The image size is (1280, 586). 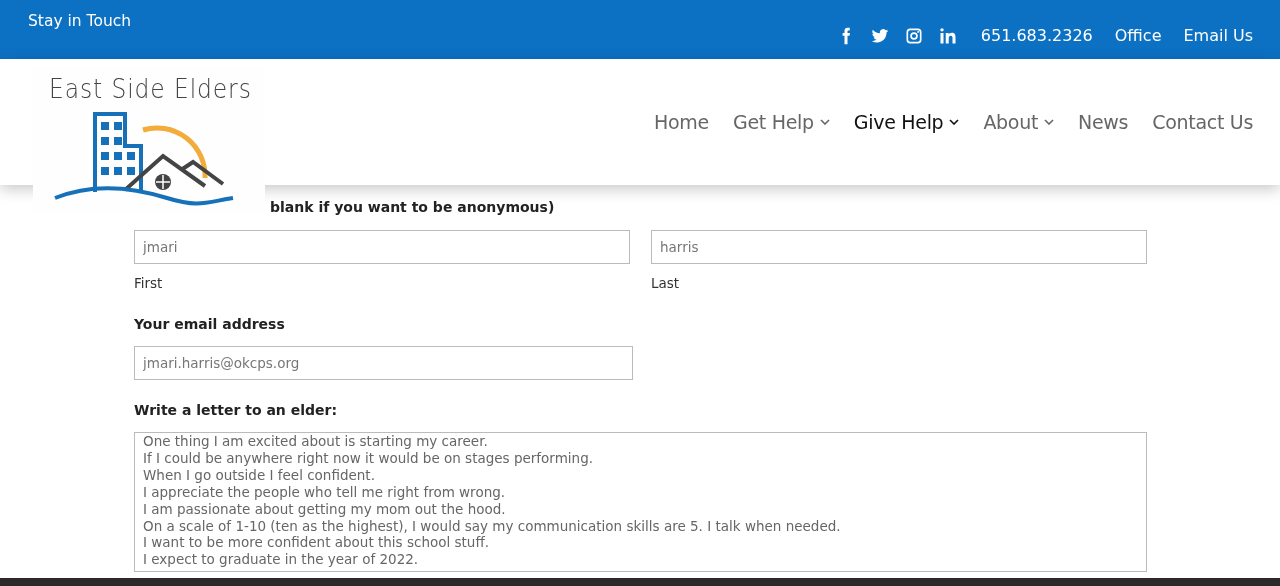 I want to click on nav-link: Contact Us, so click(x=1202, y=122).